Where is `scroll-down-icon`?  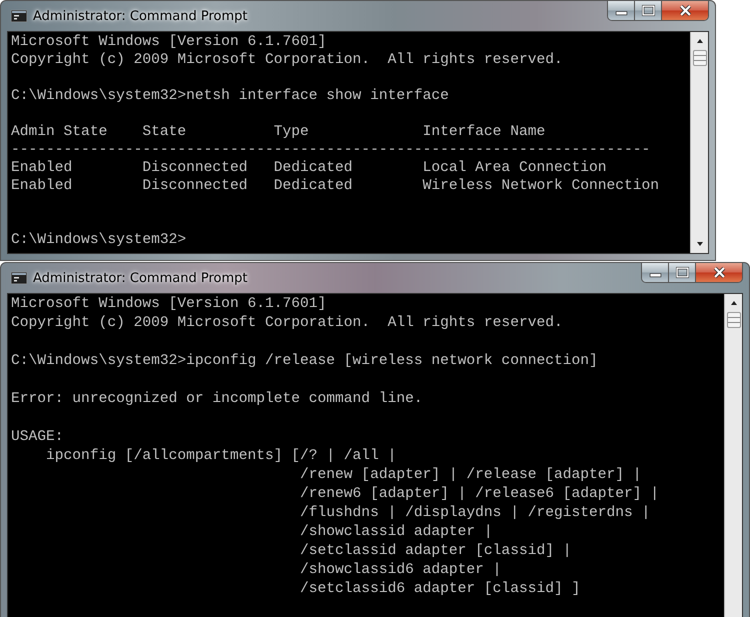
scroll-down-icon is located at coordinates (699, 244).